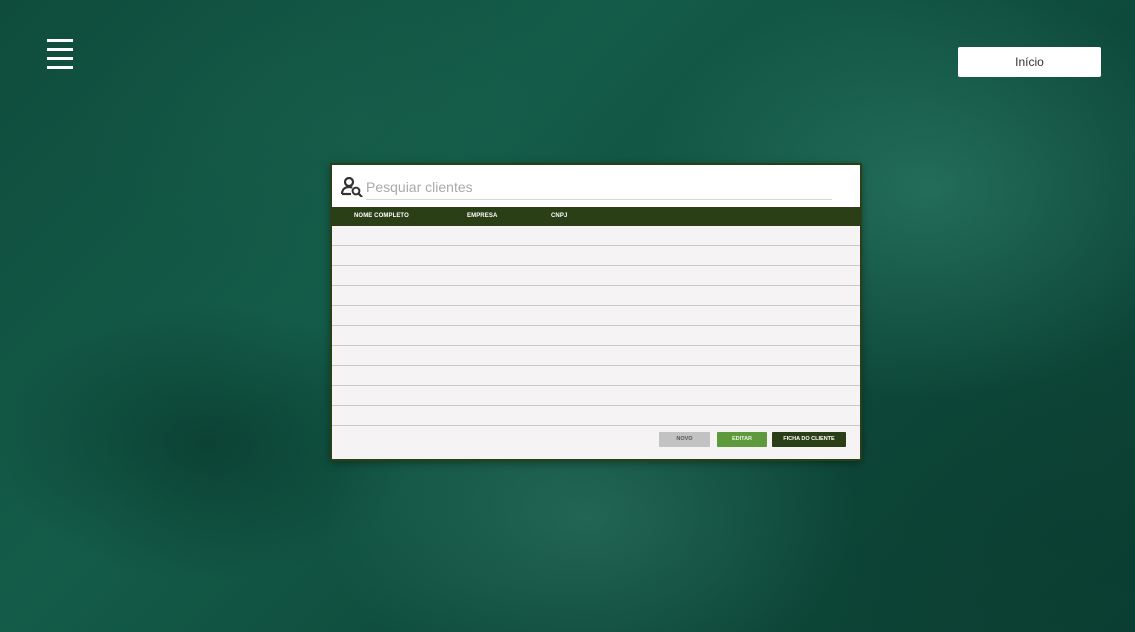 This screenshot has height=632, width=1135. Describe the element at coordinates (381, 216) in the screenshot. I see `column-header-nome-completo: NOME COMPLETO` at that location.